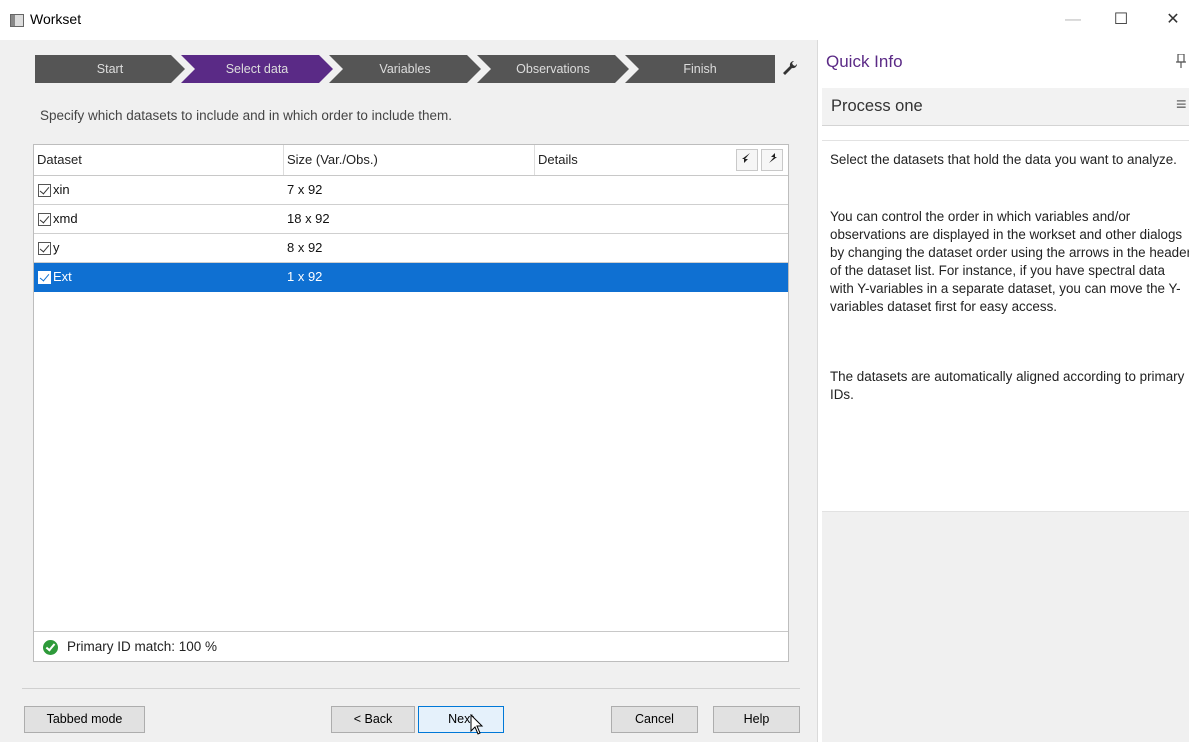  Describe the element at coordinates (1181, 104) in the screenshot. I see `menu-icon: ≡` at that location.